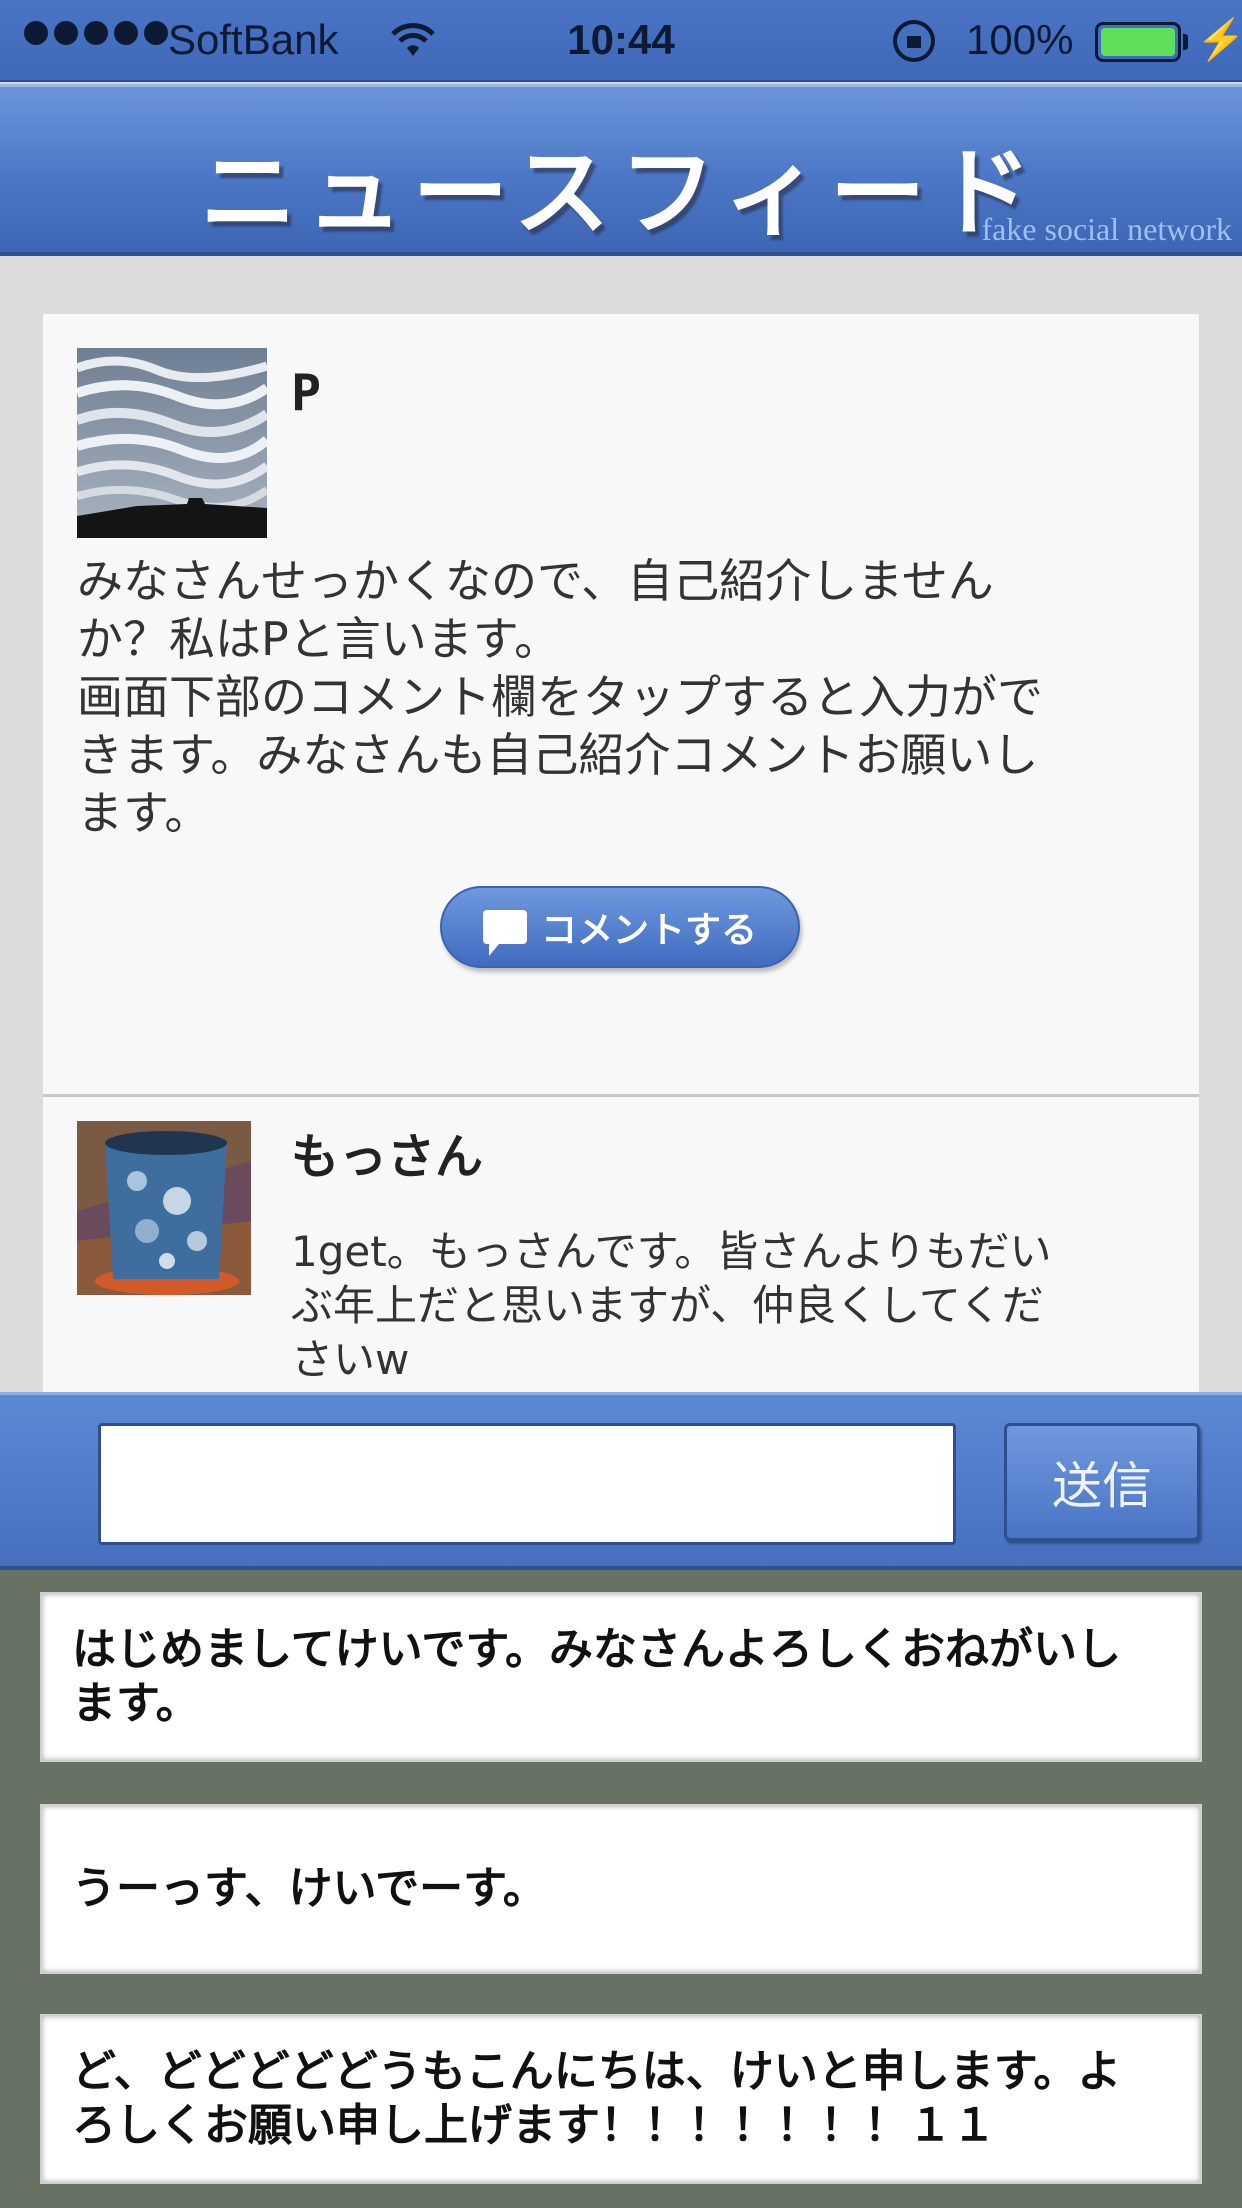 The height and width of the screenshot is (2208, 1242). Describe the element at coordinates (621, 41) in the screenshot. I see `status-bar: SoftBank 10:44 100% ⚡` at that location.